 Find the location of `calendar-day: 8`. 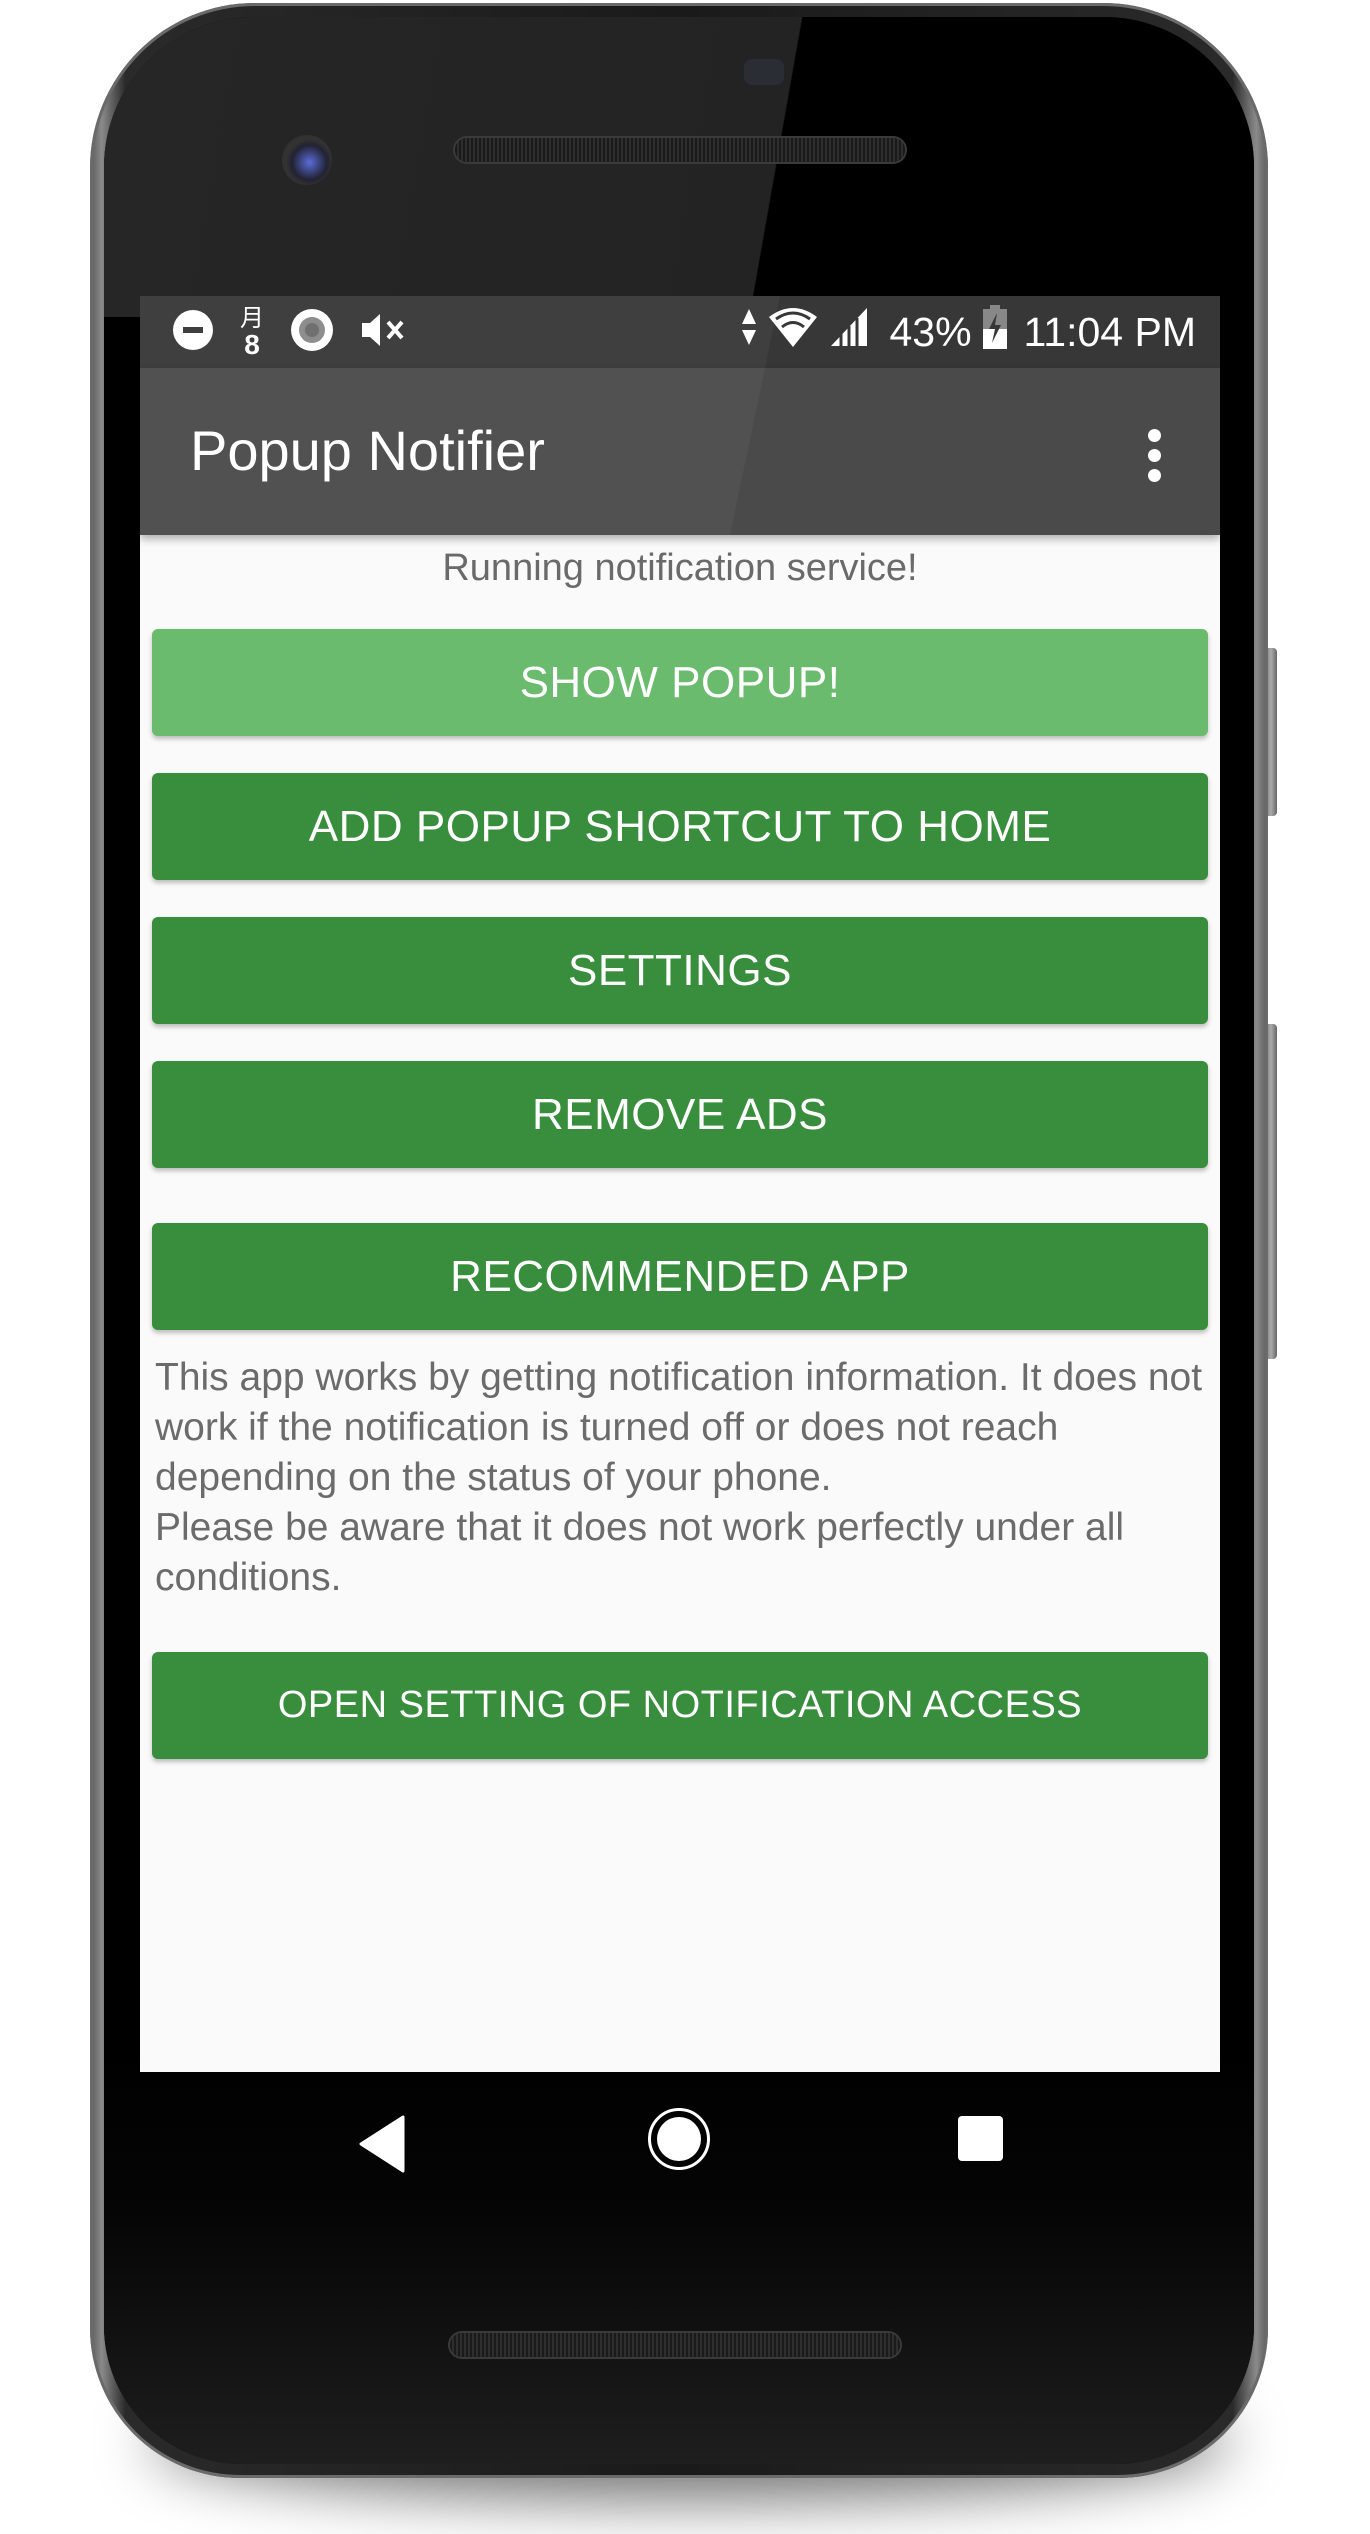

calendar-day: 8 is located at coordinates (252, 344).